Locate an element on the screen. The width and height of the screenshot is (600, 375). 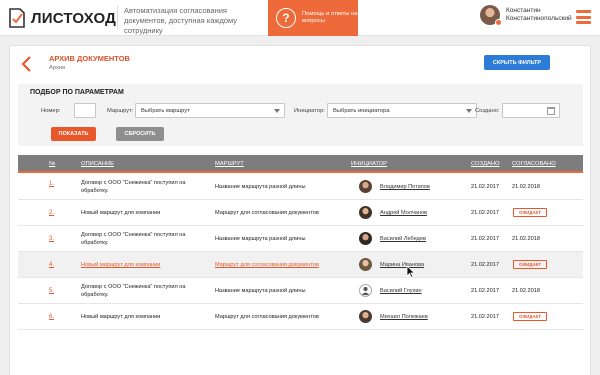
row-number: 5. is located at coordinates (51, 292).